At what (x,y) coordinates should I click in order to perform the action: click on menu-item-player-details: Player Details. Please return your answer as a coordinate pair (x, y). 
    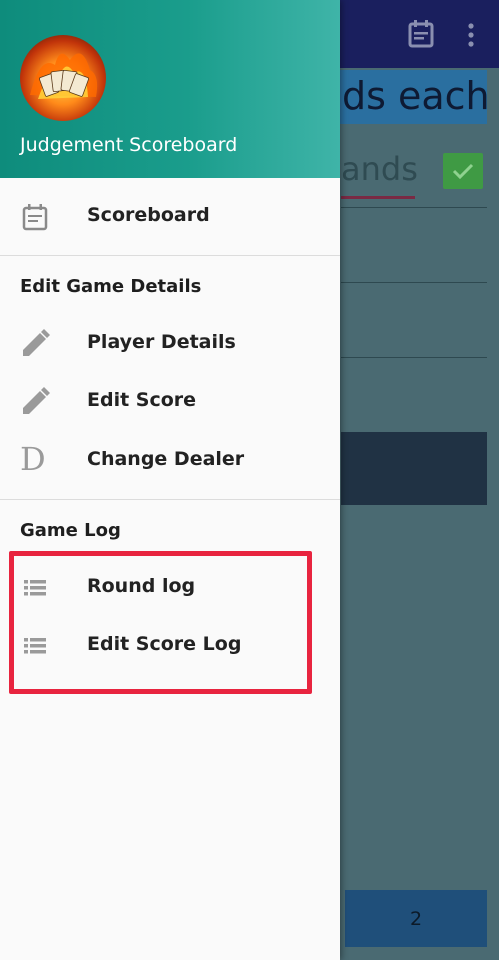
    Looking at the image, I should click on (170, 344).